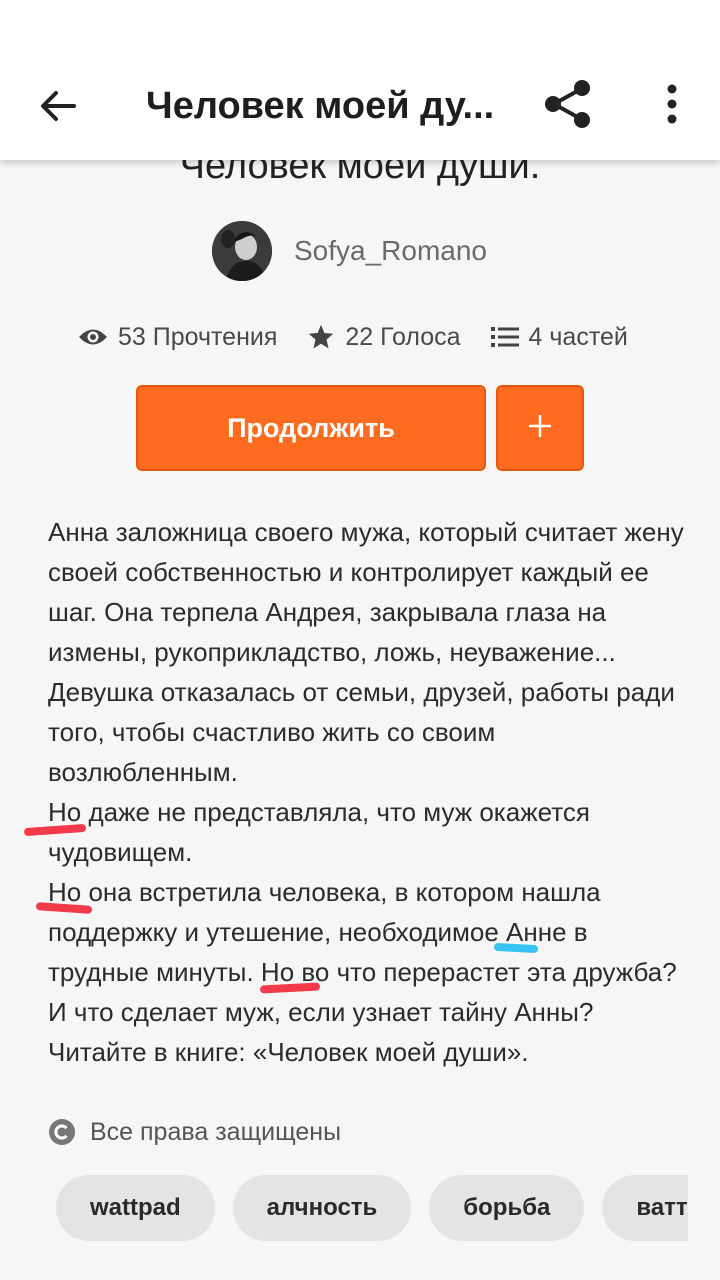 The image size is (720, 1280). Describe the element at coordinates (62, 1132) in the screenshot. I see `copyright-icon` at that location.